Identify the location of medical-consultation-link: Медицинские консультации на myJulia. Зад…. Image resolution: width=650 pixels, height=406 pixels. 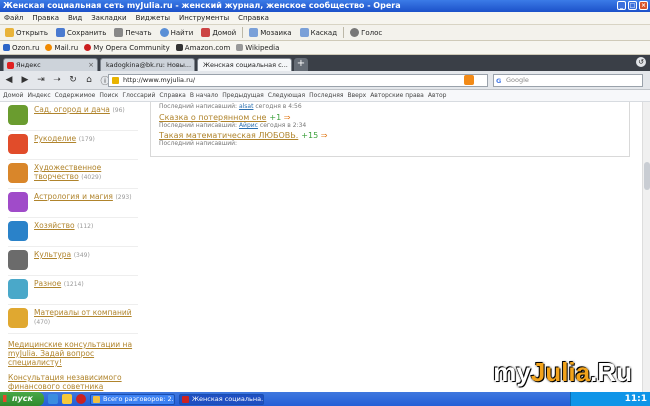
(73, 353).